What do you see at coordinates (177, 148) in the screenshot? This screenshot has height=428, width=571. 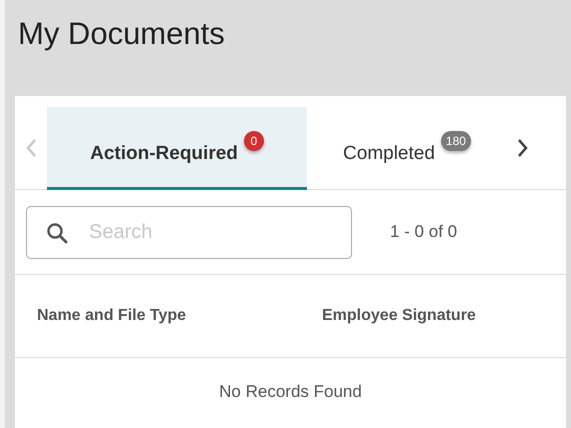 I see `tab: Action-Required 0` at bounding box center [177, 148].